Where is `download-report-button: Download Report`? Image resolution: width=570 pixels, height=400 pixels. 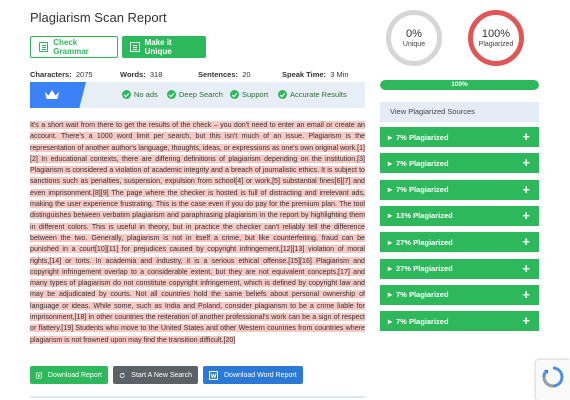 download-report-button: Download Report is located at coordinates (69, 375).